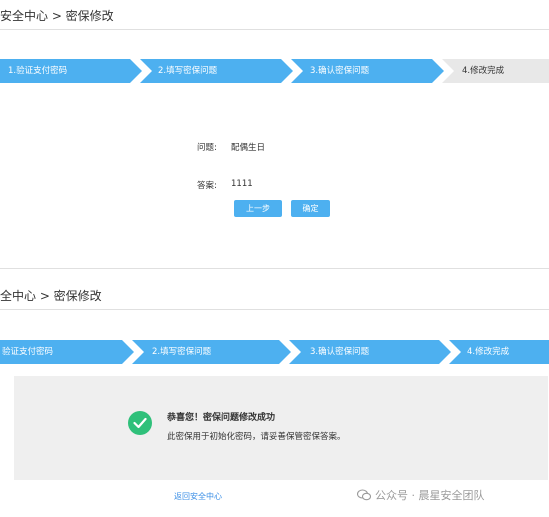 This screenshot has height=517, width=549. I want to click on previous-step-button: 上一步, so click(258, 208).